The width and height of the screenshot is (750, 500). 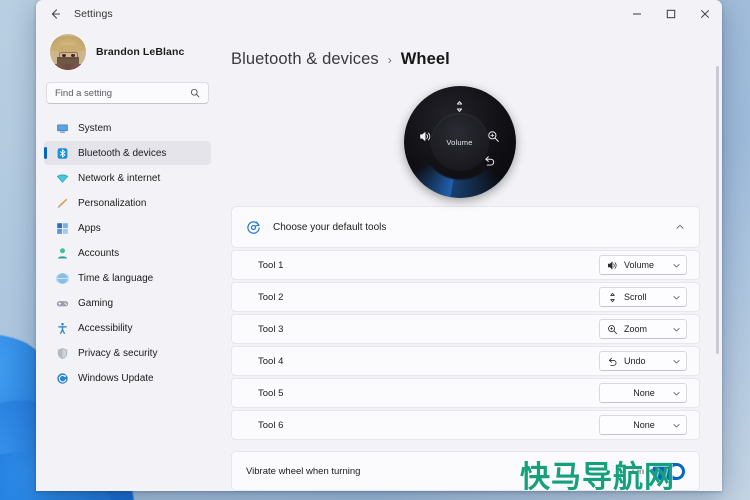 What do you see at coordinates (705, 14) in the screenshot?
I see `close-icon` at bounding box center [705, 14].